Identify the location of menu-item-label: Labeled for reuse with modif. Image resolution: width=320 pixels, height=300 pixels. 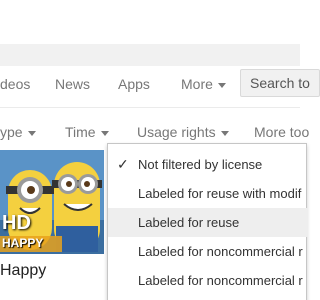
(220, 193).